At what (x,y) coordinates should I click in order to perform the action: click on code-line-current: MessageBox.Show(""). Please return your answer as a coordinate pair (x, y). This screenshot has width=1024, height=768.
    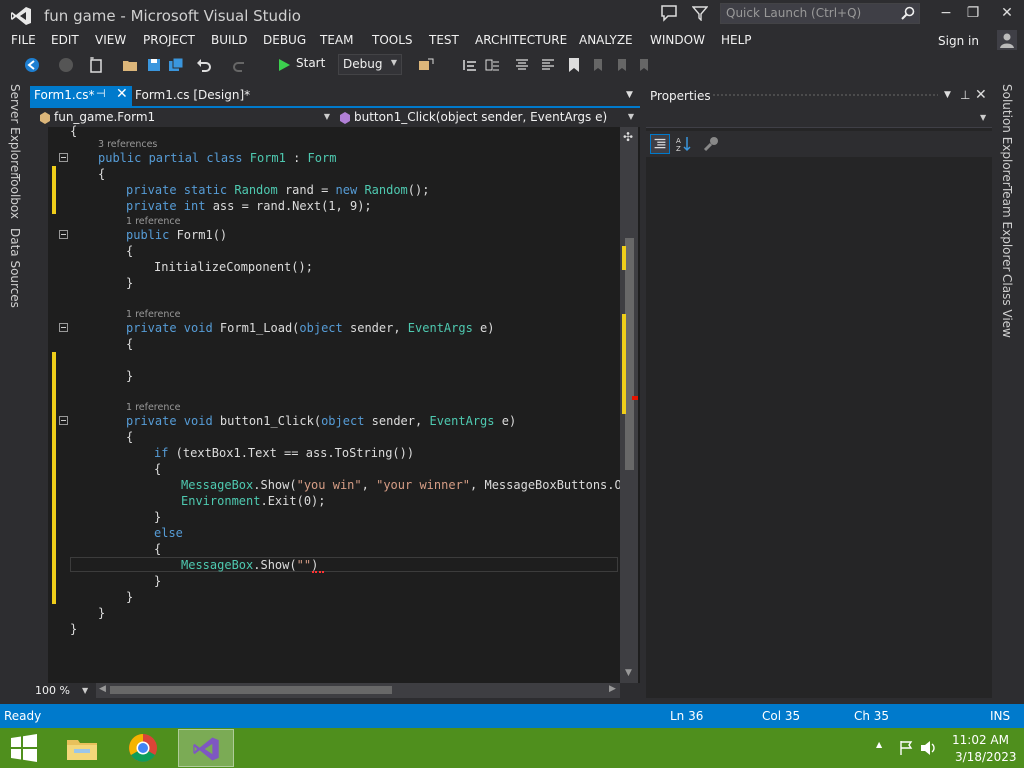
    Looking at the image, I should click on (249, 565).